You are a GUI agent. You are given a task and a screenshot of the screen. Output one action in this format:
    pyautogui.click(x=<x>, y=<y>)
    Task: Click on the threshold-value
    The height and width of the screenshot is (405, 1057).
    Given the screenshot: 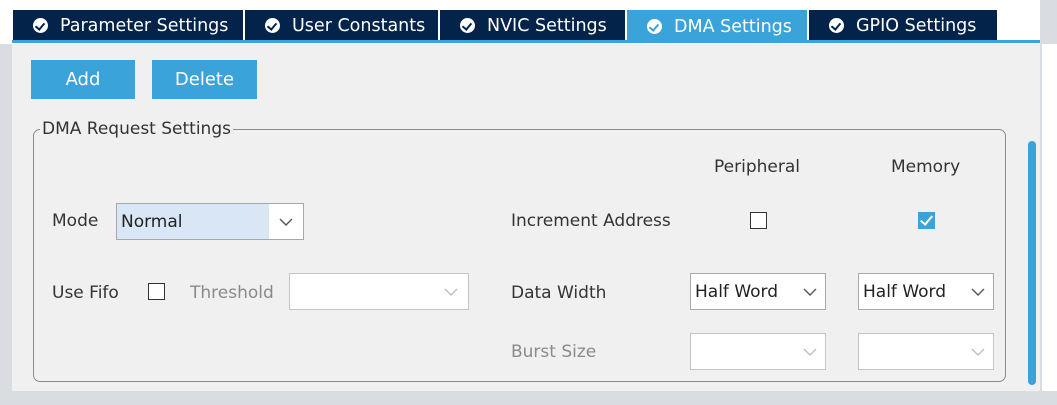 What is the action you would take?
    pyautogui.click(x=362, y=291)
    